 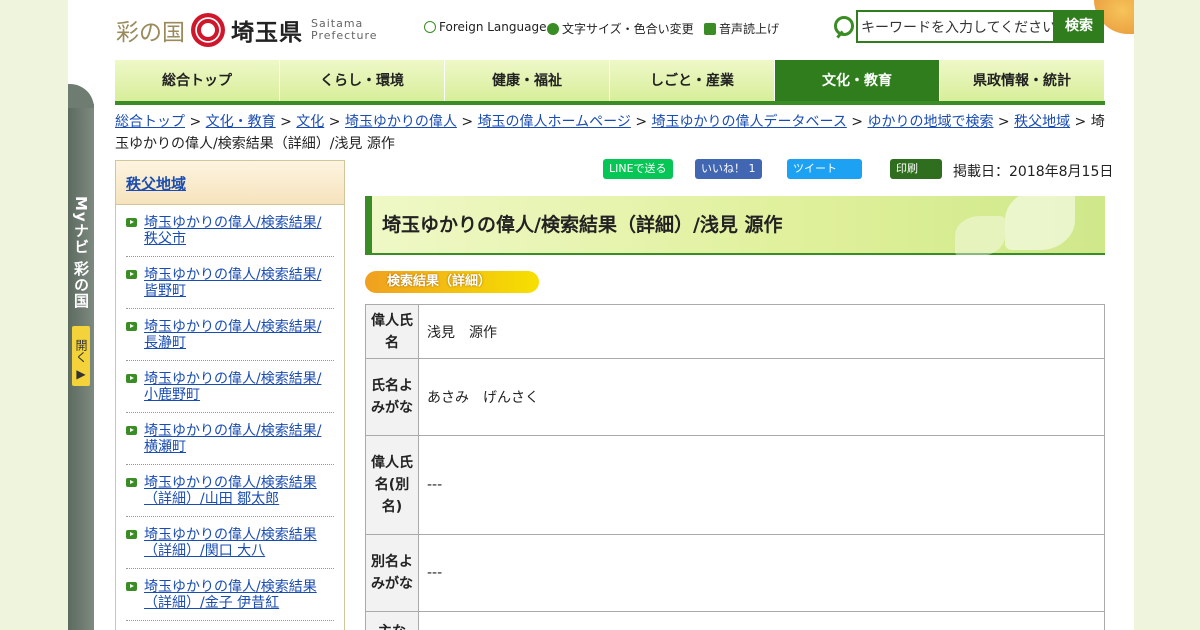 I want to click on sidebar-item: 埼玉ゆかりの偉人/検索結果（詳細）/関口 大八, so click(x=230, y=543).